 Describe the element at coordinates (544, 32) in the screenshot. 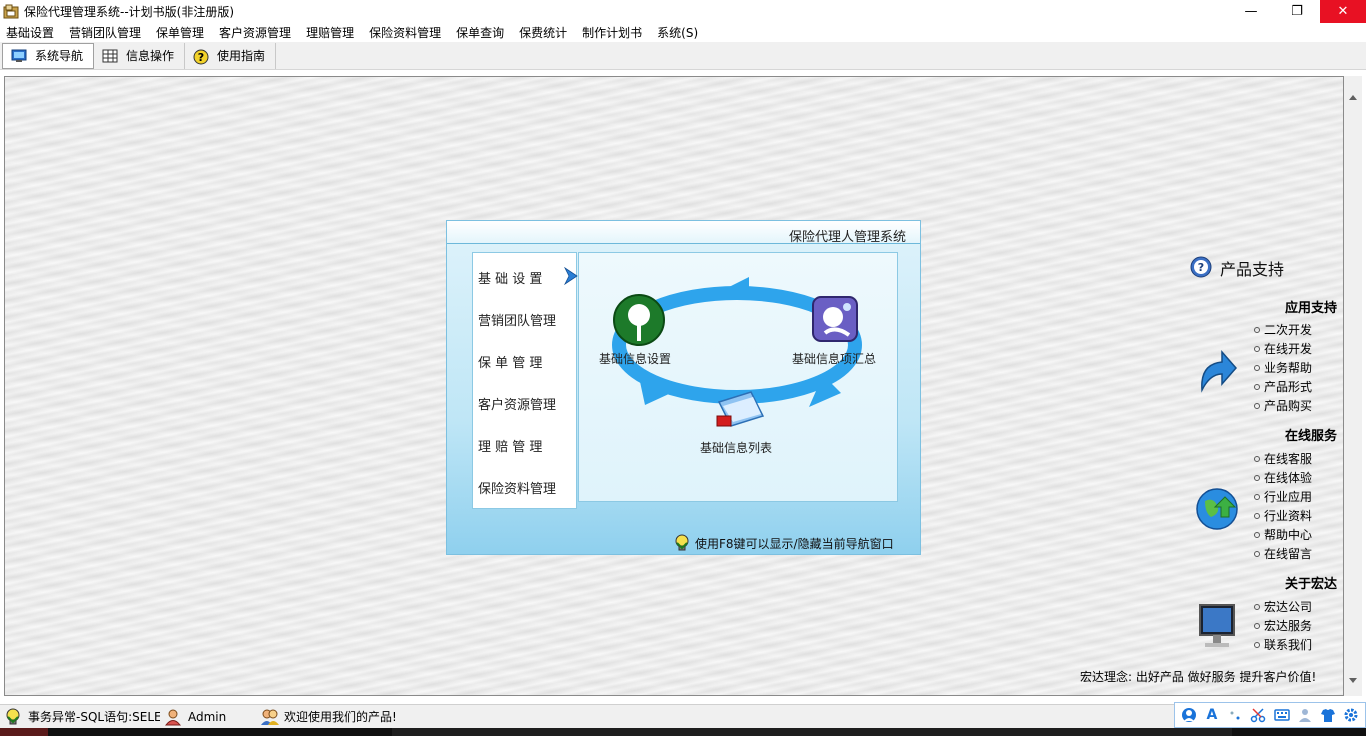

I see `menu-premium-statistics: 保费统计` at that location.